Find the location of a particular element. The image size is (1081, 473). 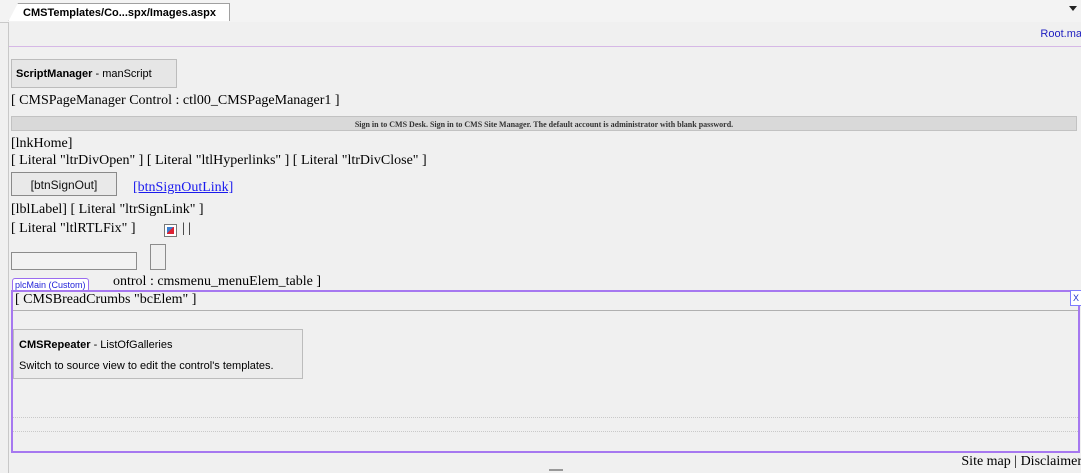

close-icon: X is located at coordinates (1075, 298).